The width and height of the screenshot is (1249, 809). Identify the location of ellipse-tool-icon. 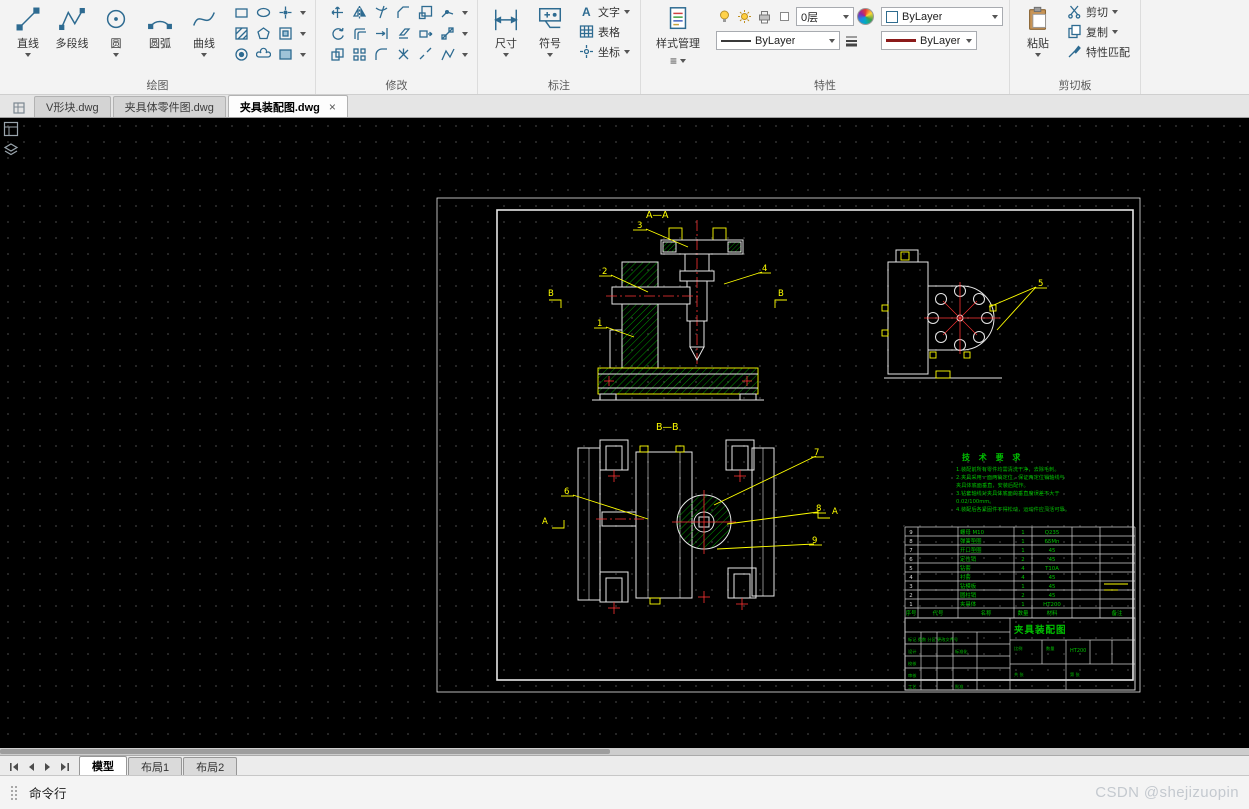
(263, 13).